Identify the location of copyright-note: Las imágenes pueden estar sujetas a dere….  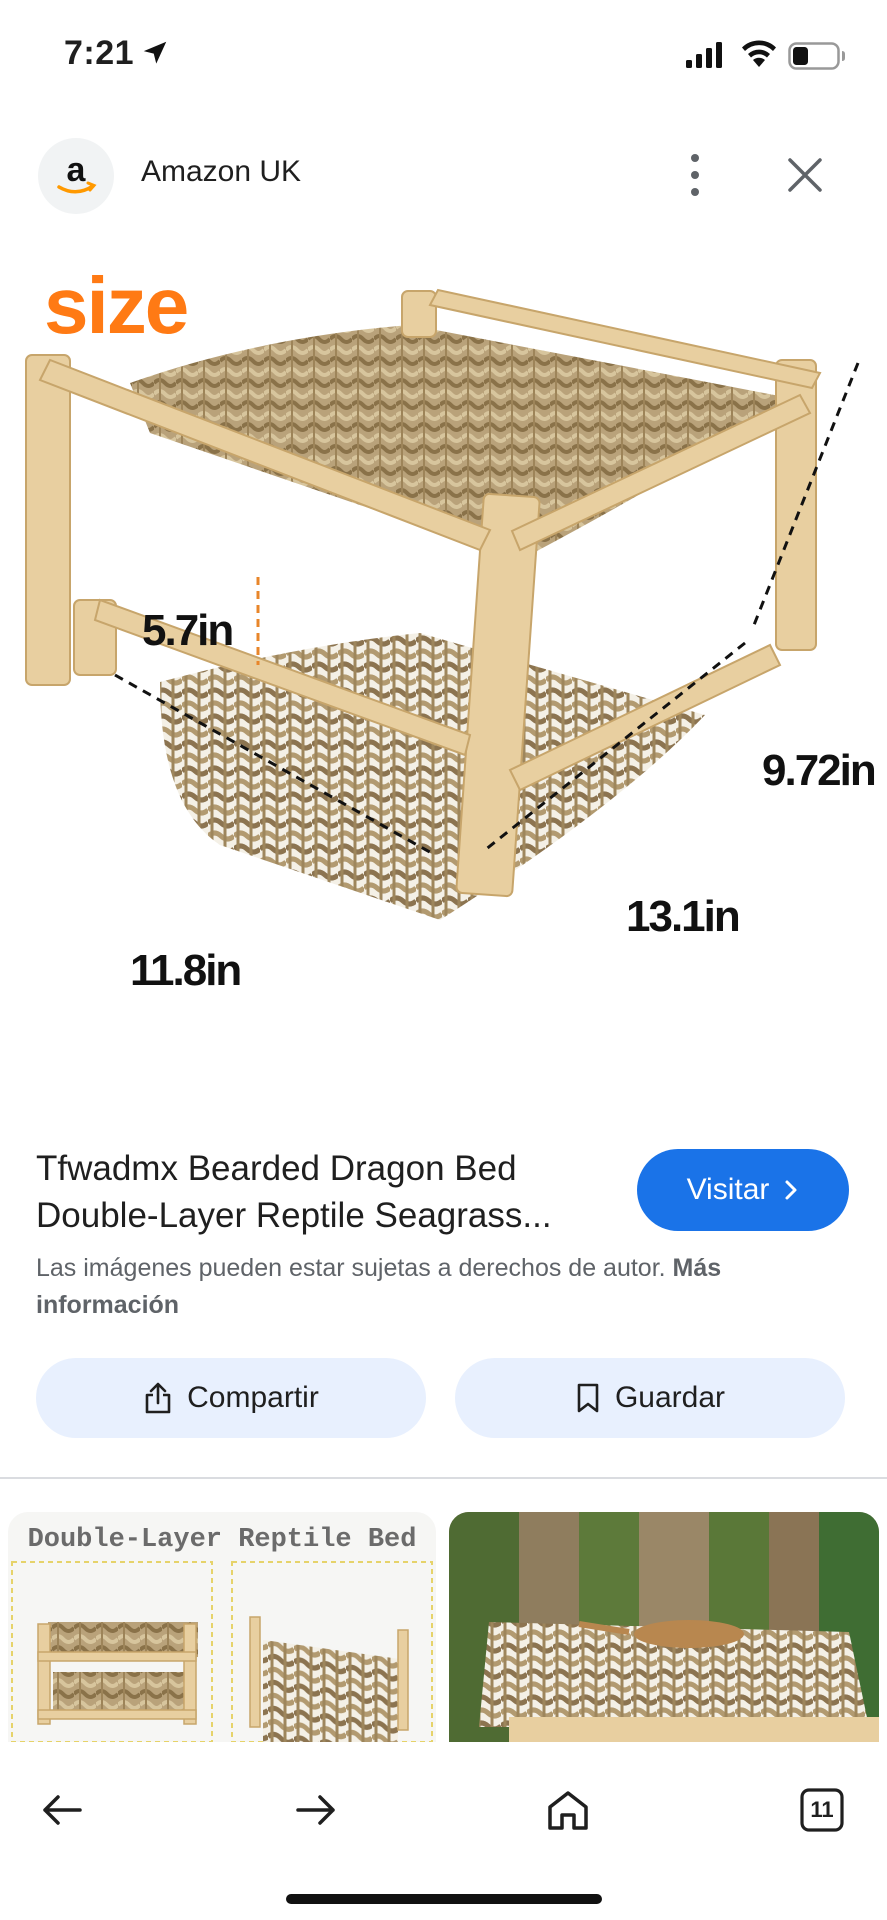
(426, 1287).